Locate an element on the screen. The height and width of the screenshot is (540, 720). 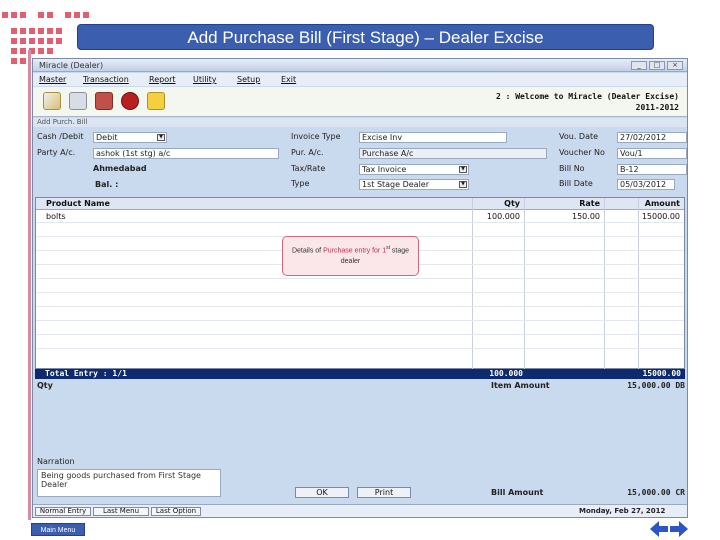
menu-transaction: Transaction is located at coordinates (116, 79).